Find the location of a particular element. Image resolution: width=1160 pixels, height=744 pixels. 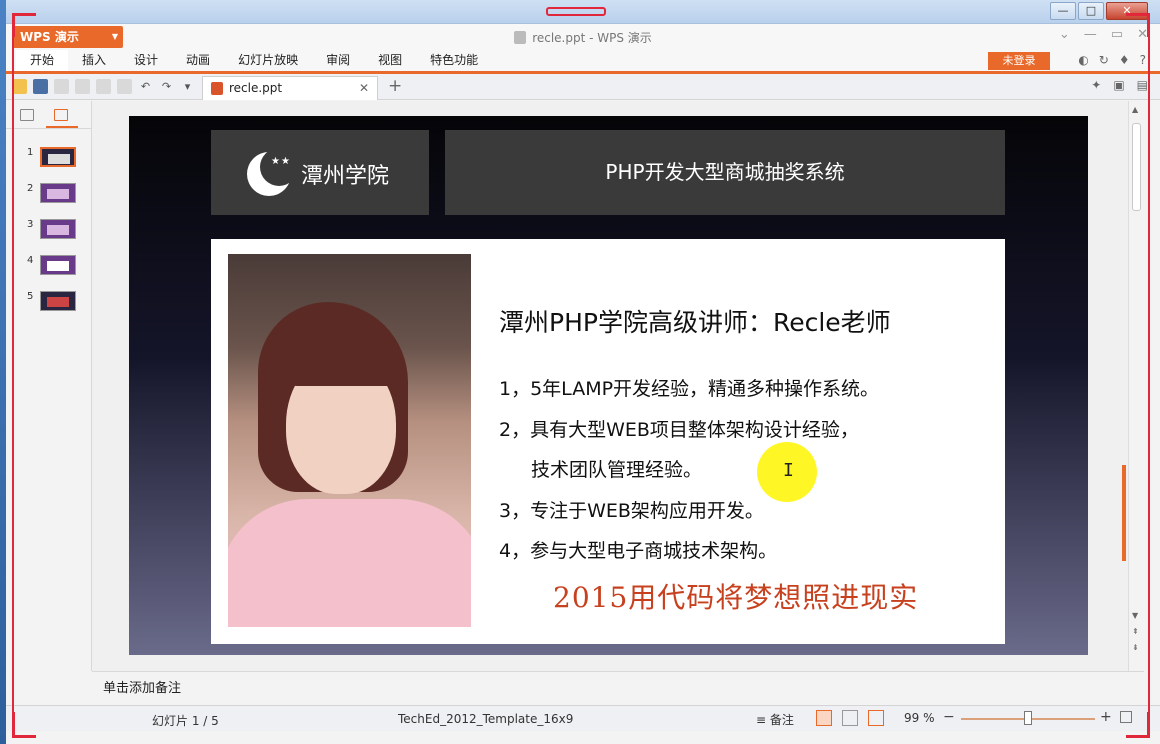

next-slide-icon: ⇟ is located at coordinates (1135, 647).